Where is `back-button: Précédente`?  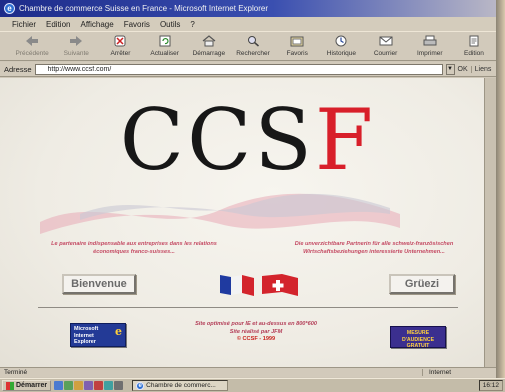 back-button: Précédente is located at coordinates (32, 45).